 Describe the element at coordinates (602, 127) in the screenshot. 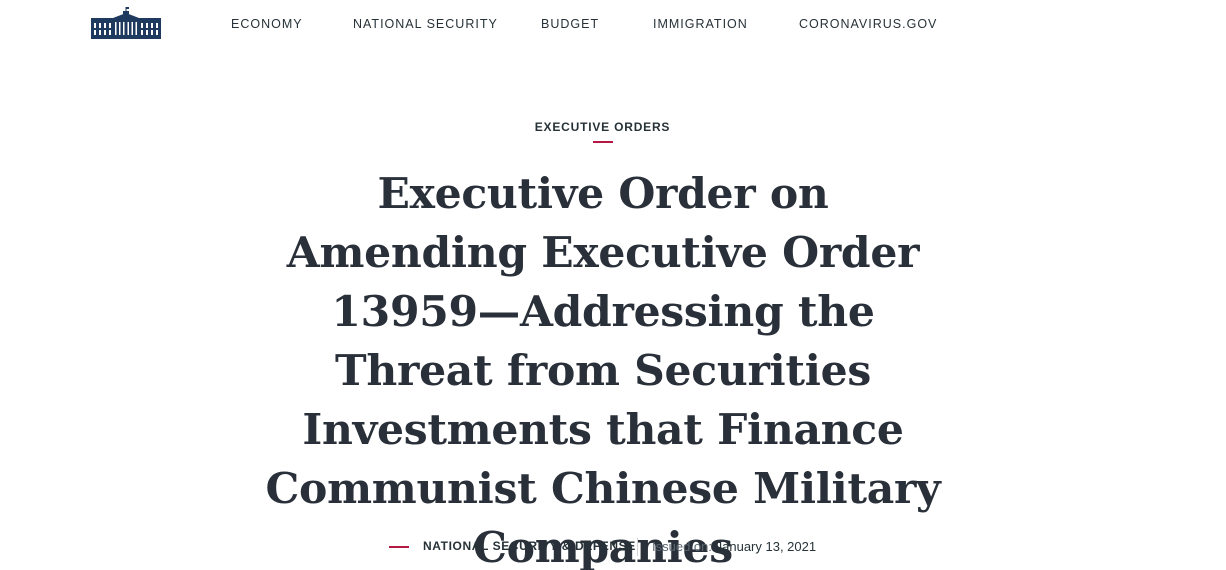

I see `category-link: EXECUTIVE ORDERS` at that location.